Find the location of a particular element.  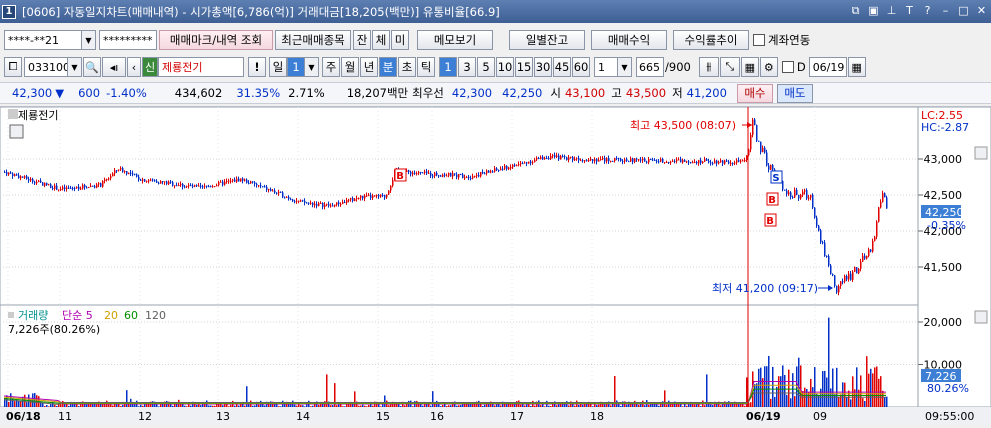

layout-icon: ▣ is located at coordinates (873, 10).